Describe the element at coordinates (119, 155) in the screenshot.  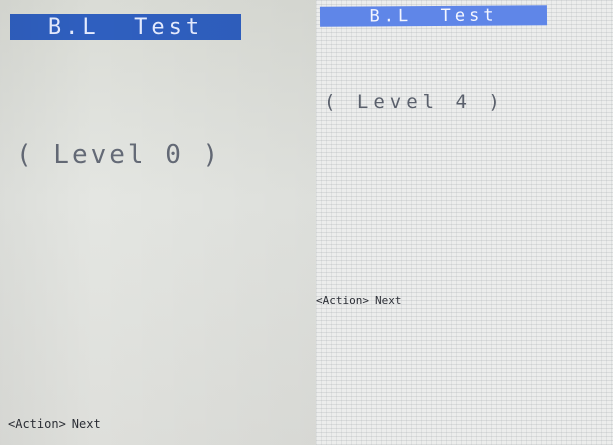
I see `level-label: ( Level 0 )` at that location.